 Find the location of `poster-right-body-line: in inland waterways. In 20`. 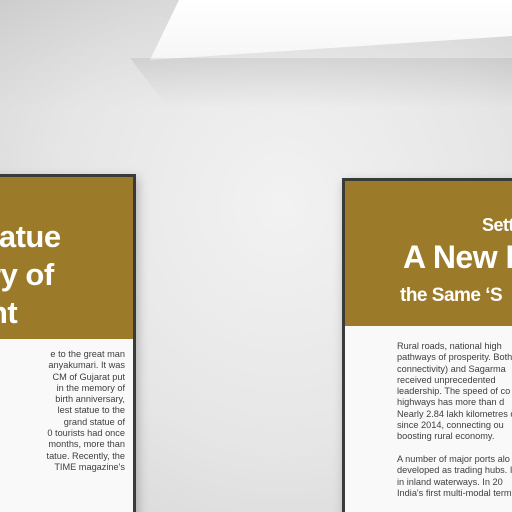

poster-right-body-line: in inland waterways. In 20 is located at coordinates (450, 481).